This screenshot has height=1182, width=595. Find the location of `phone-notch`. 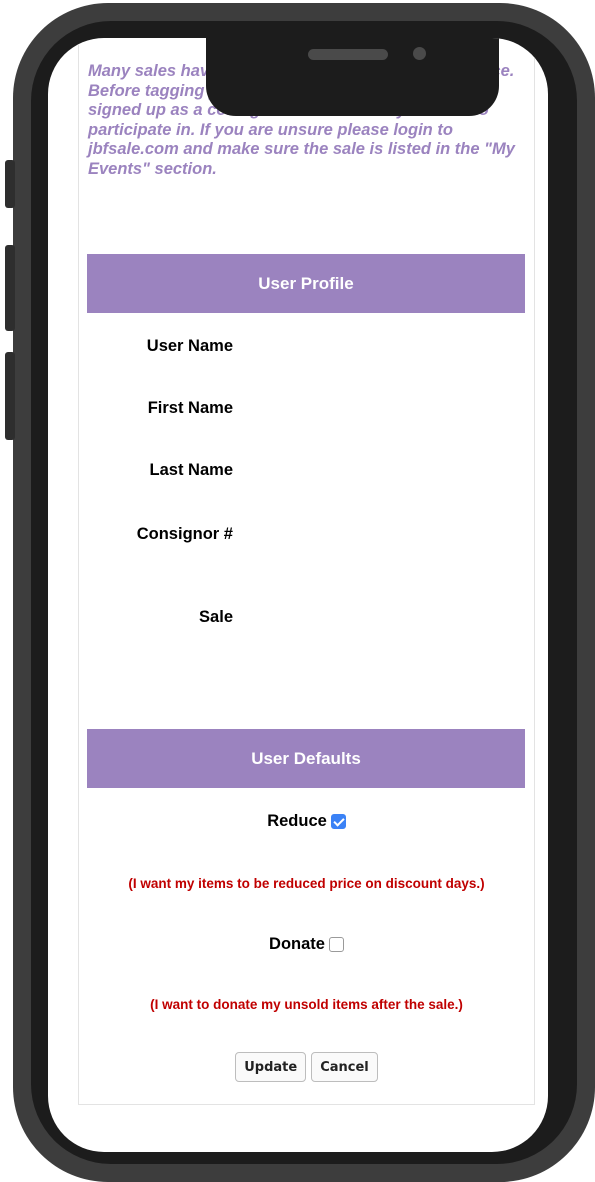

phone-notch is located at coordinates (352, 77).